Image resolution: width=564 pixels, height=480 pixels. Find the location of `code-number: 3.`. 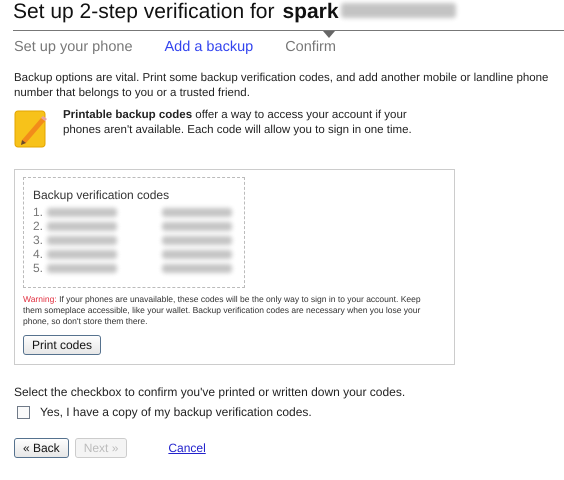

code-number: 3. is located at coordinates (38, 240).